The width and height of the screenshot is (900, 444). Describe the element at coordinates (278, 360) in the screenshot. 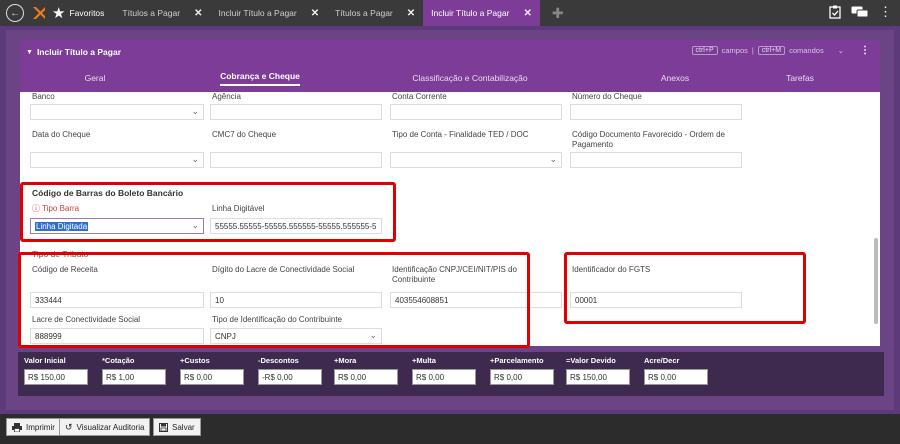

I see `total-label: -Descontos` at that location.